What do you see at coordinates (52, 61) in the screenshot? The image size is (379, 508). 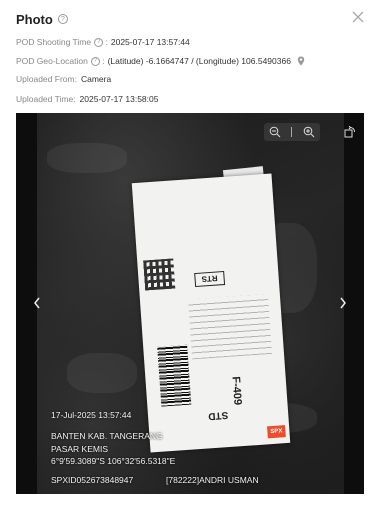 I see `geo-location-label: POD Geo-Location` at bounding box center [52, 61].